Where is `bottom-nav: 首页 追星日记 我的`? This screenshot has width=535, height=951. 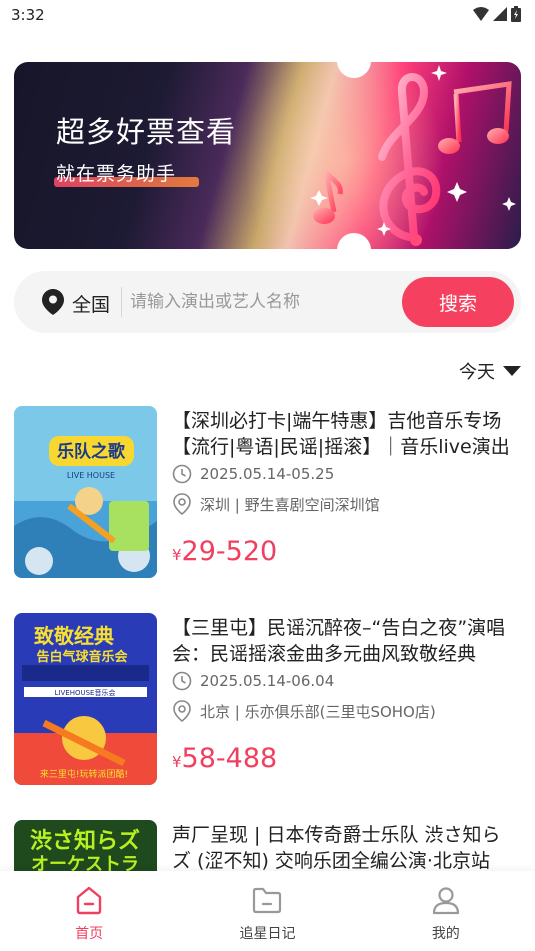 bottom-nav: 首页 追星日记 我的 is located at coordinates (267, 911).